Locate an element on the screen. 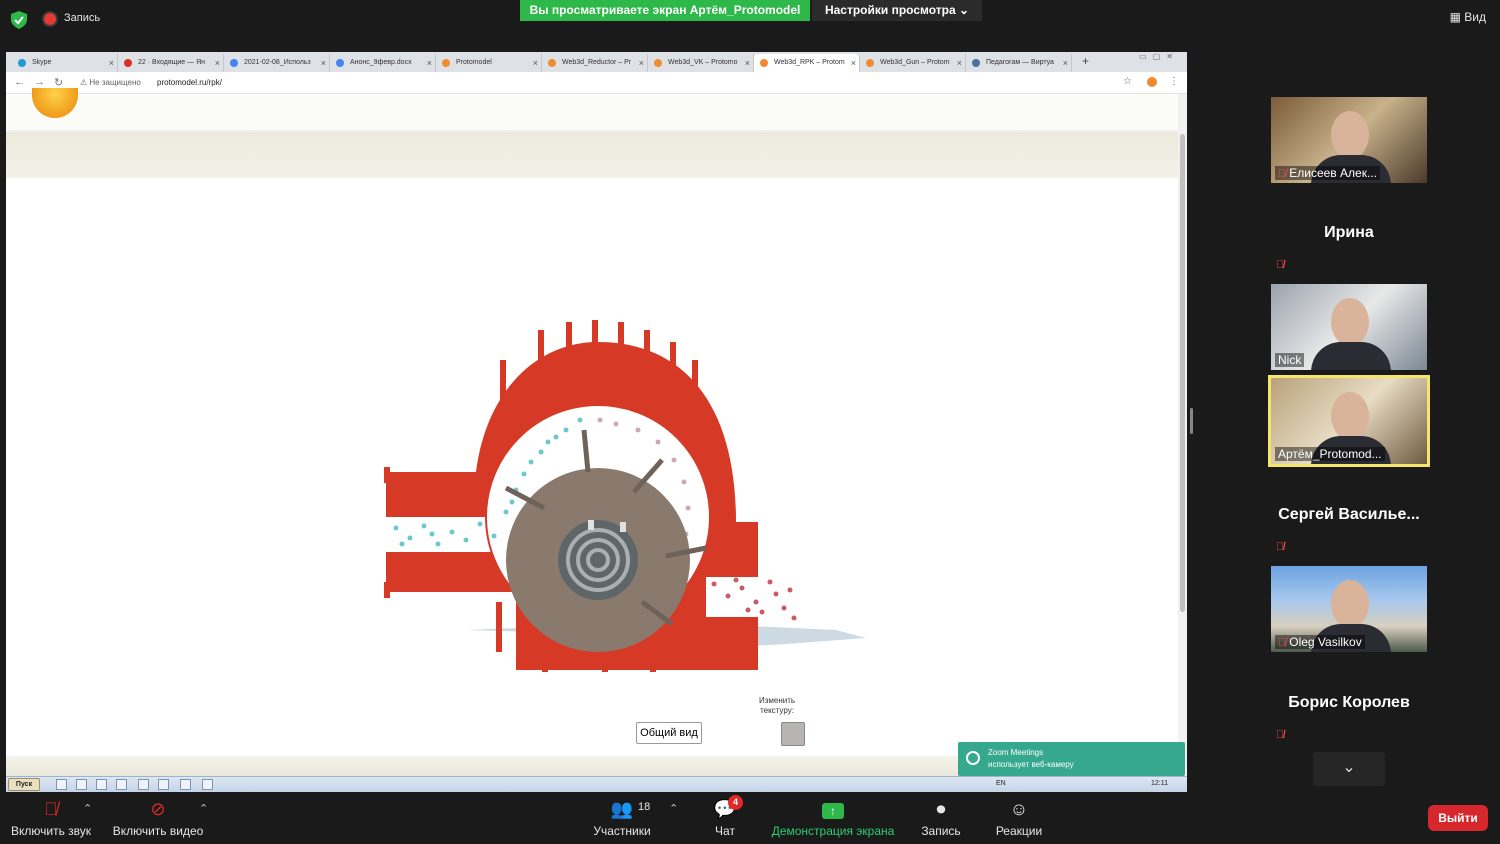 The image size is (1500, 844). start-button: Пуск is located at coordinates (24, 784).